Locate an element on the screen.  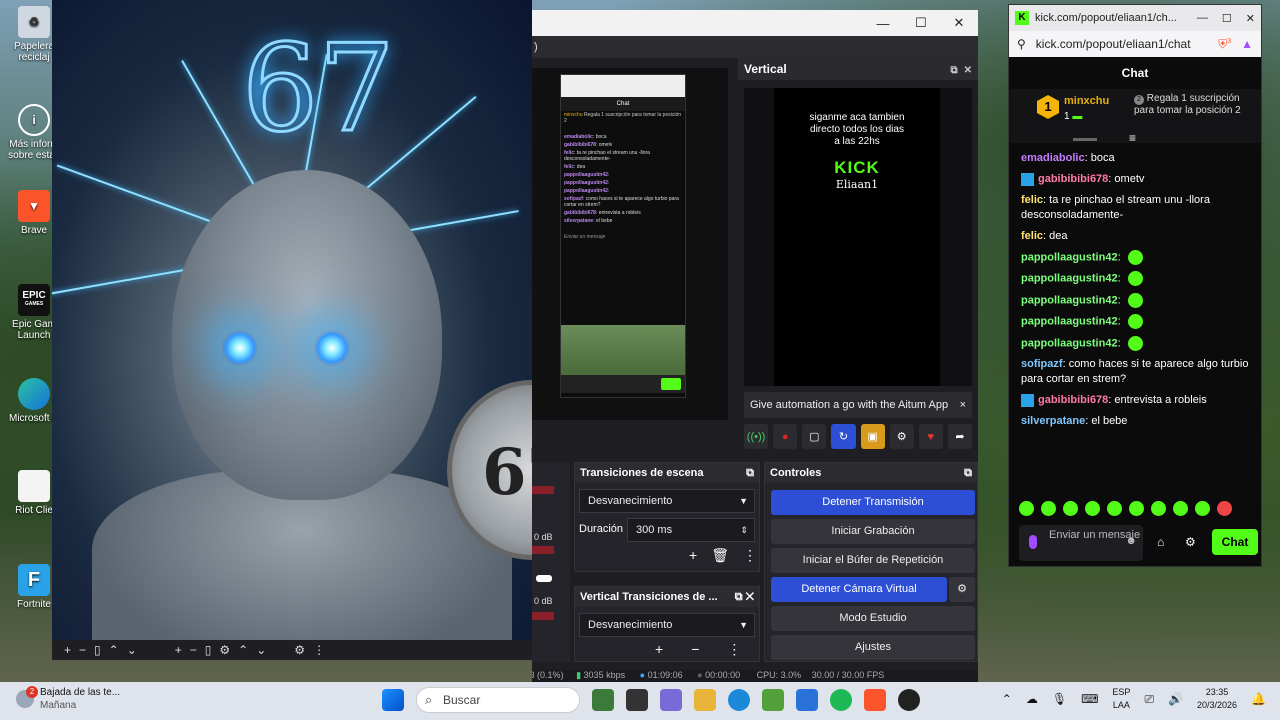
heart-icon: ♥ is located at coordinates (930, 436).